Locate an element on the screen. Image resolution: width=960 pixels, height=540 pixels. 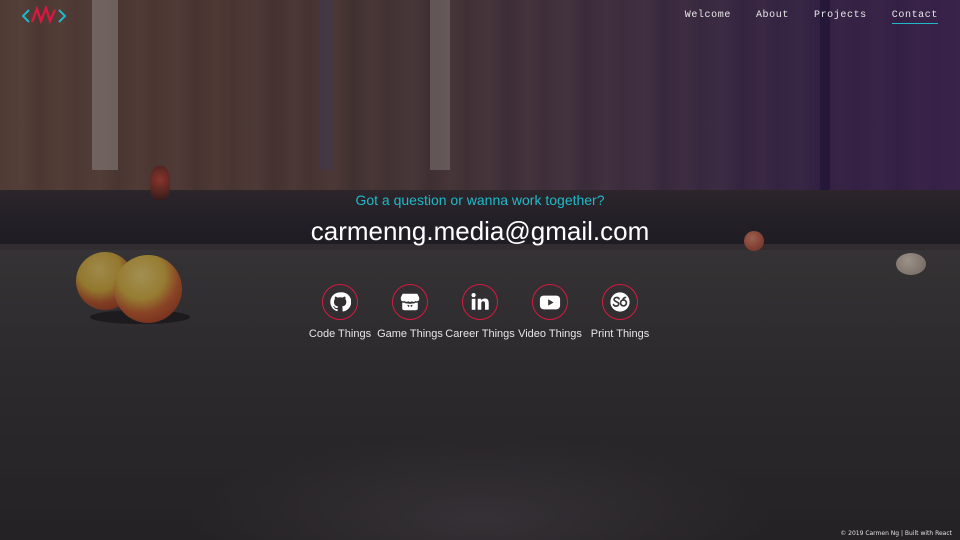
itch-io-icon is located at coordinates (410, 302).